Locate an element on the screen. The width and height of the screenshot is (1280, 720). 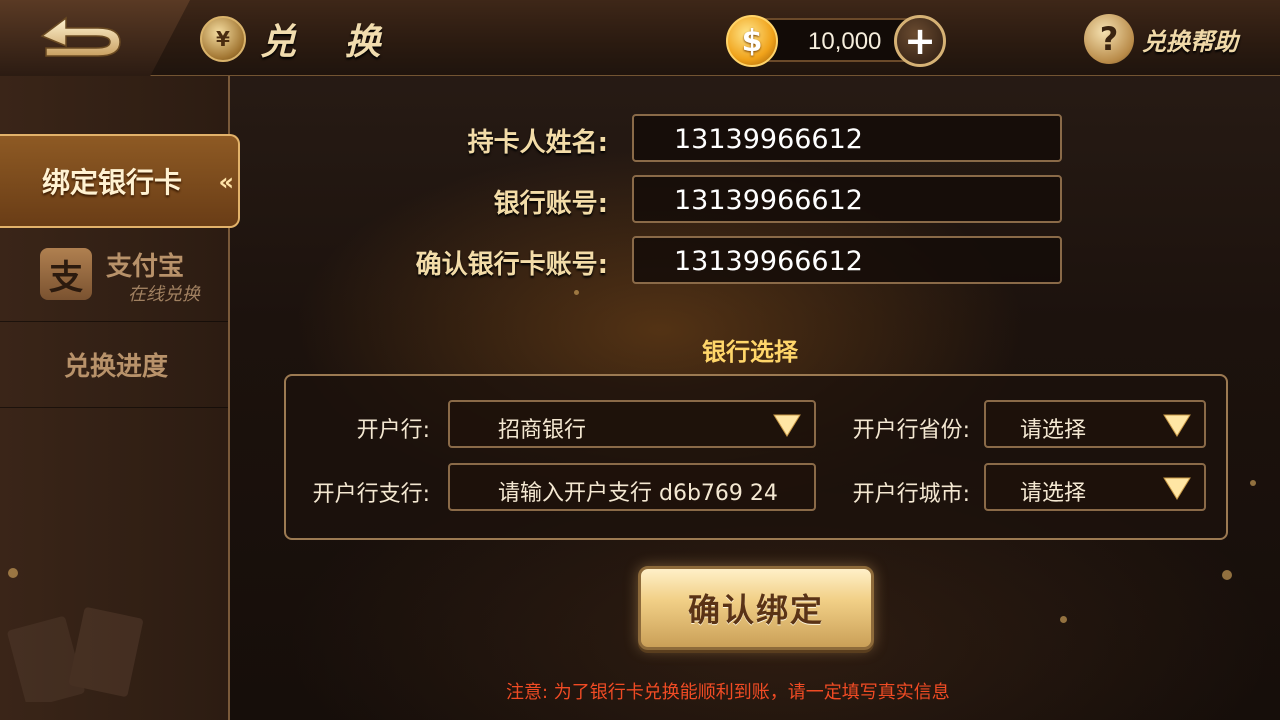
yen-coin-icon: ¥ is located at coordinates (223, 39).